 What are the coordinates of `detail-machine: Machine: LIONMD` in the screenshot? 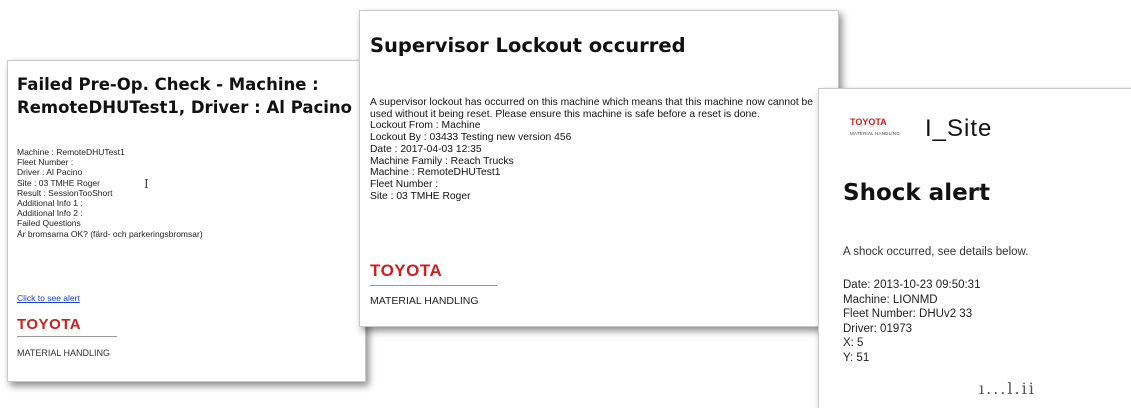 It's located at (890, 299).